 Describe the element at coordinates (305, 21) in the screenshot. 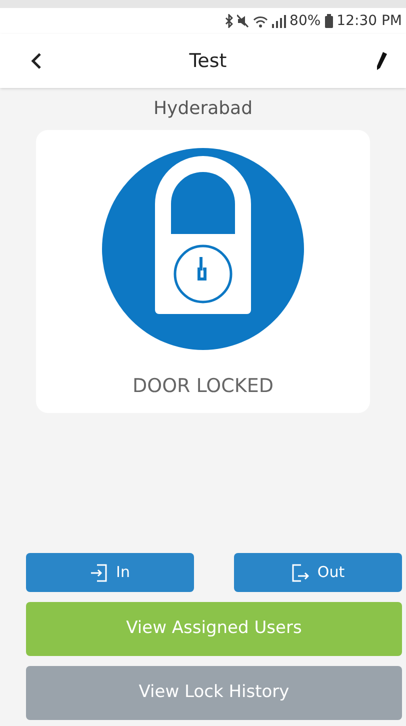

I see `battery-percent: 80%` at that location.